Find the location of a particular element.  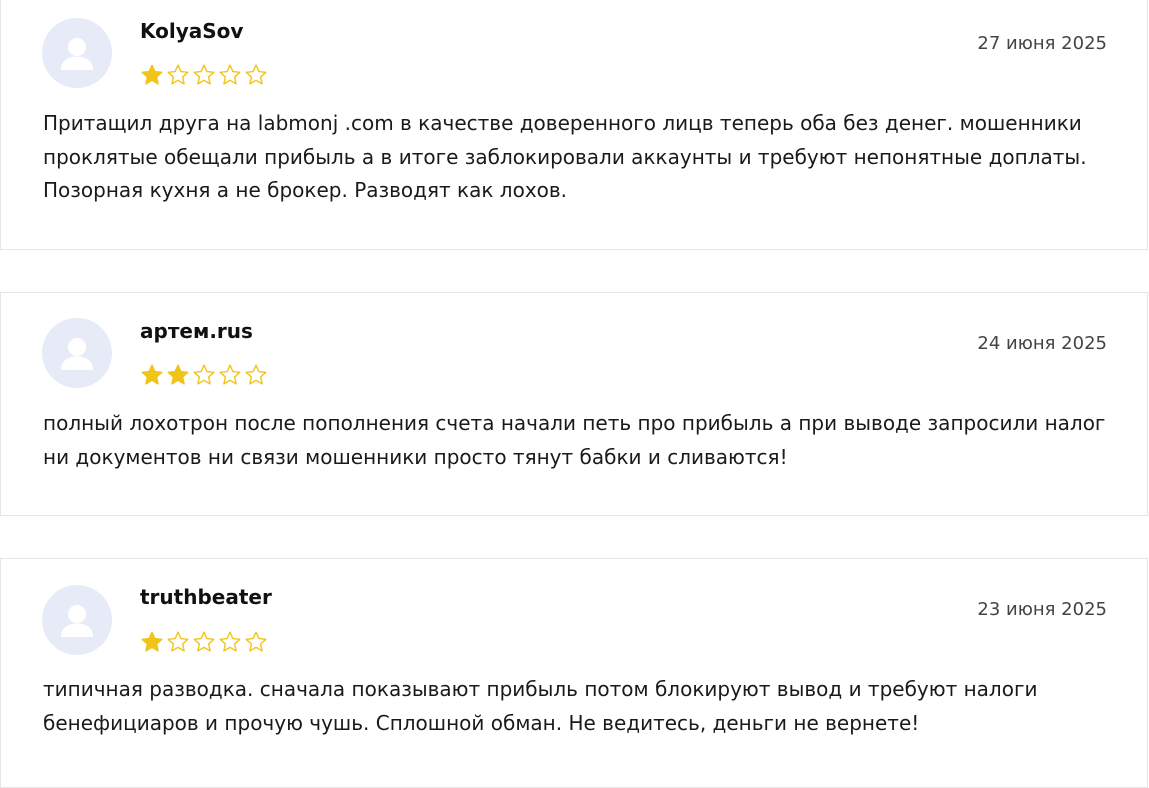

review-author: truthbeater is located at coordinates (206, 597).